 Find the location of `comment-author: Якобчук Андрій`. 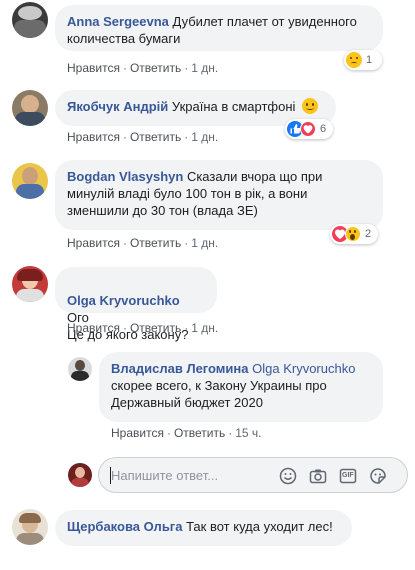

comment-author: Якобчук Андрій is located at coordinates (117, 106).